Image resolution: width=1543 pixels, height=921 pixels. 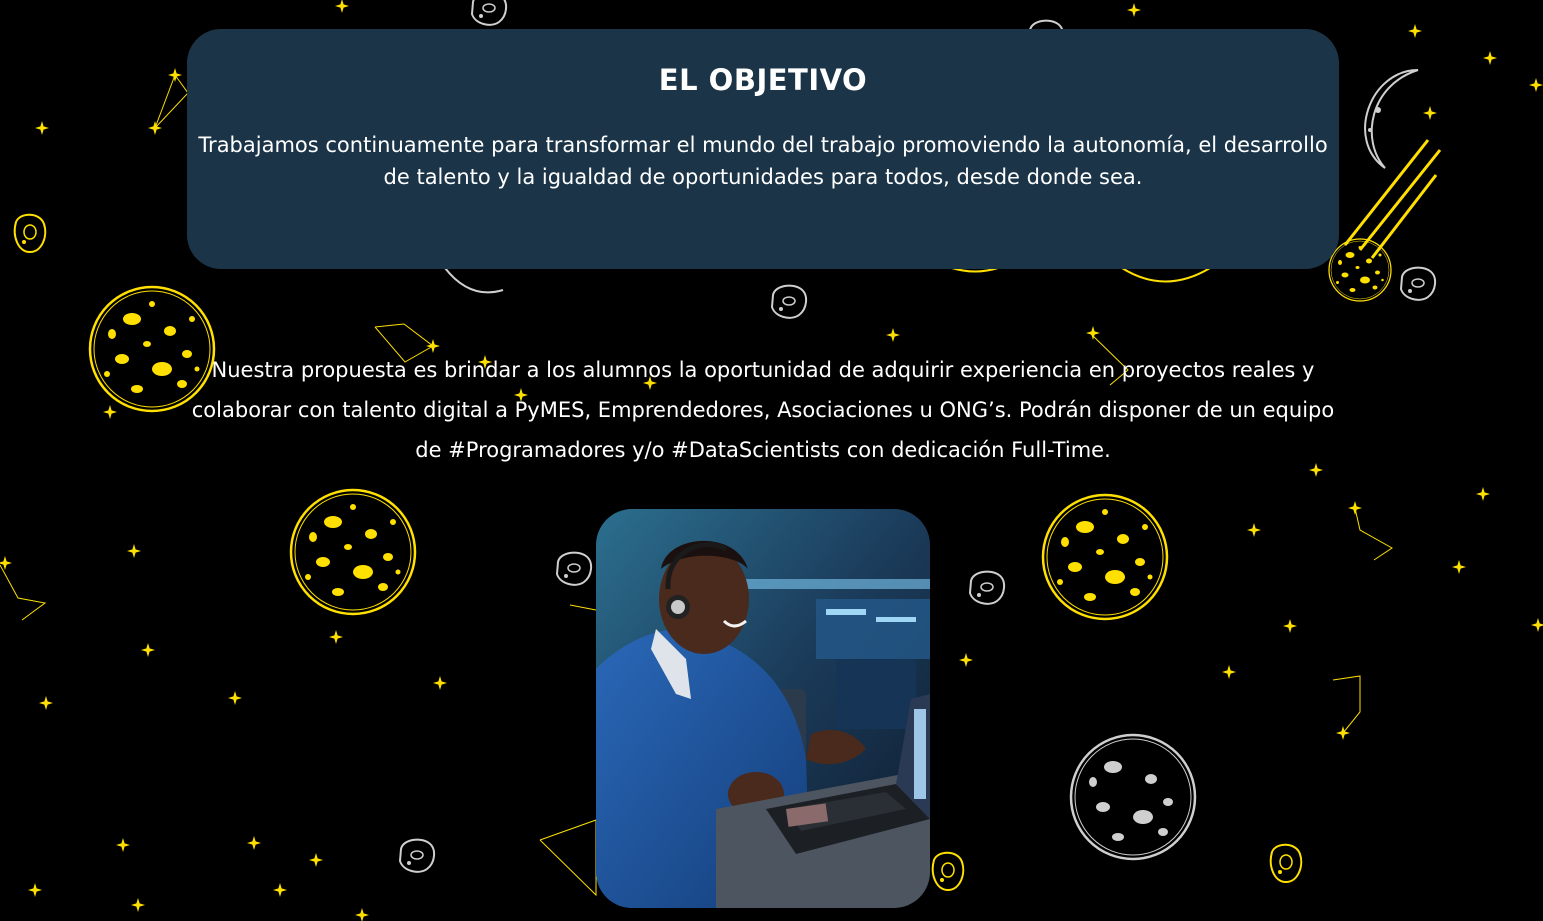 I want to click on moon-icon, so click(x=1391, y=119).